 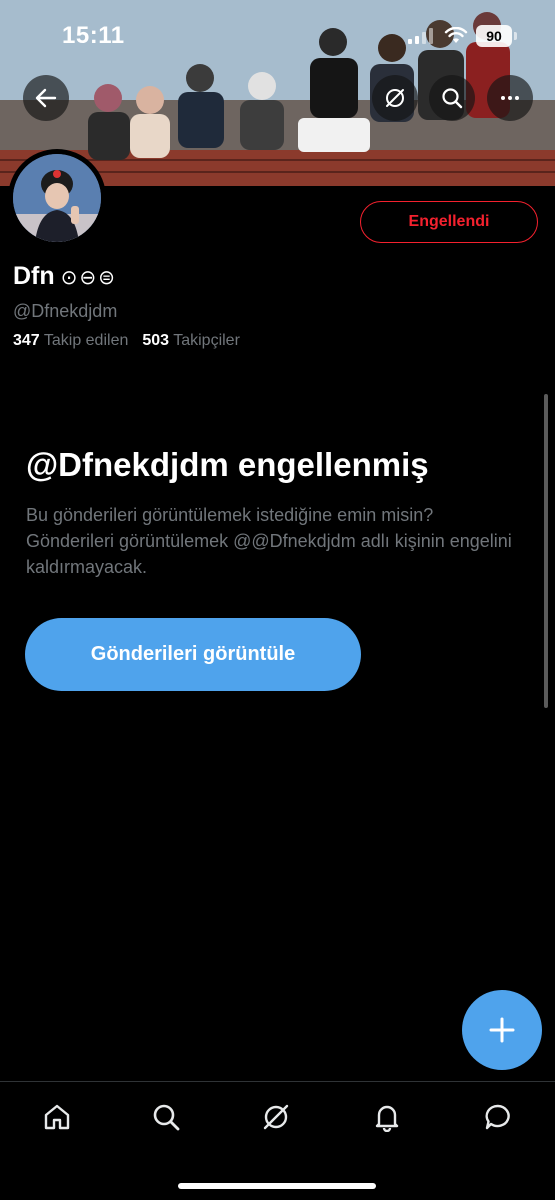 I want to click on home-icon, so click(x=57, y=1117).